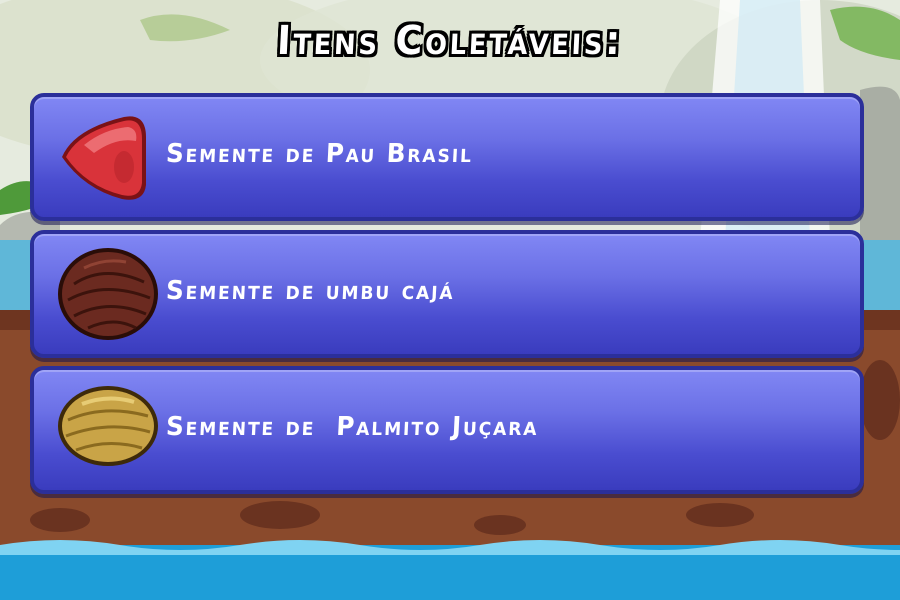  Describe the element at coordinates (107, 294) in the screenshot. I see `brown-seed-icon` at that location.